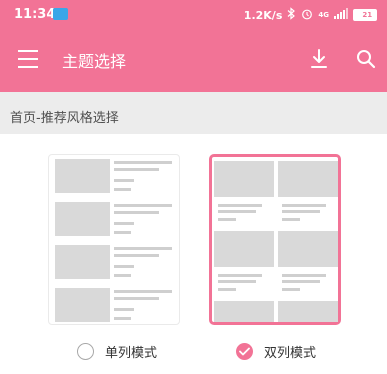 The width and height of the screenshot is (387, 374). I want to click on net-speed: 1.2K/s, so click(263, 15).